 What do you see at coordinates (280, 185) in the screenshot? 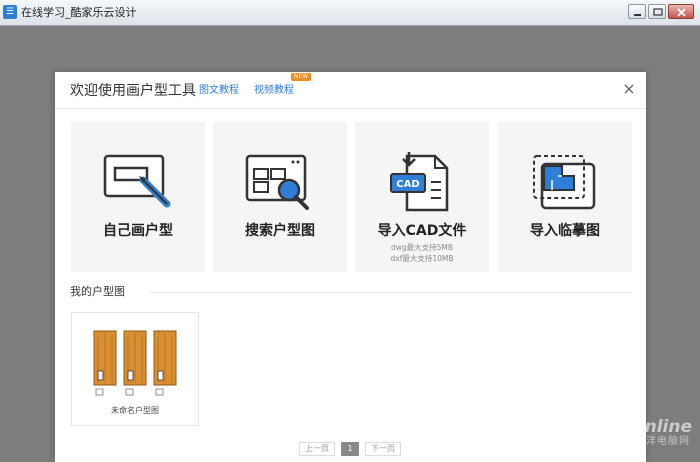
I see `search-floorplan-icon` at bounding box center [280, 185].